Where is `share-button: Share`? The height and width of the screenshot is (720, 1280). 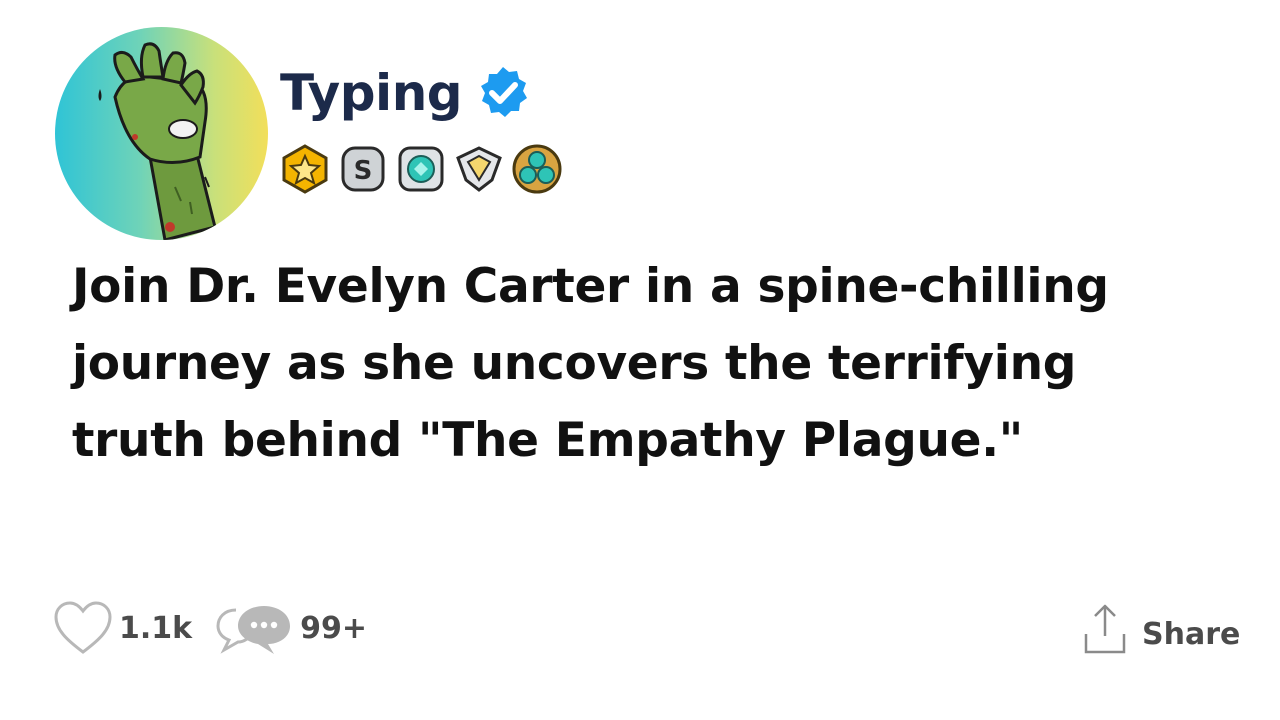 share-button: Share is located at coordinates (1161, 629).